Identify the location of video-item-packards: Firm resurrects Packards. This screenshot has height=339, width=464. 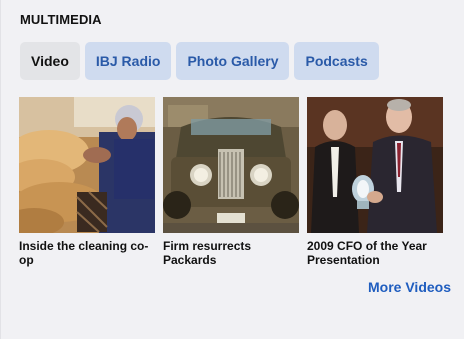
(231, 182).